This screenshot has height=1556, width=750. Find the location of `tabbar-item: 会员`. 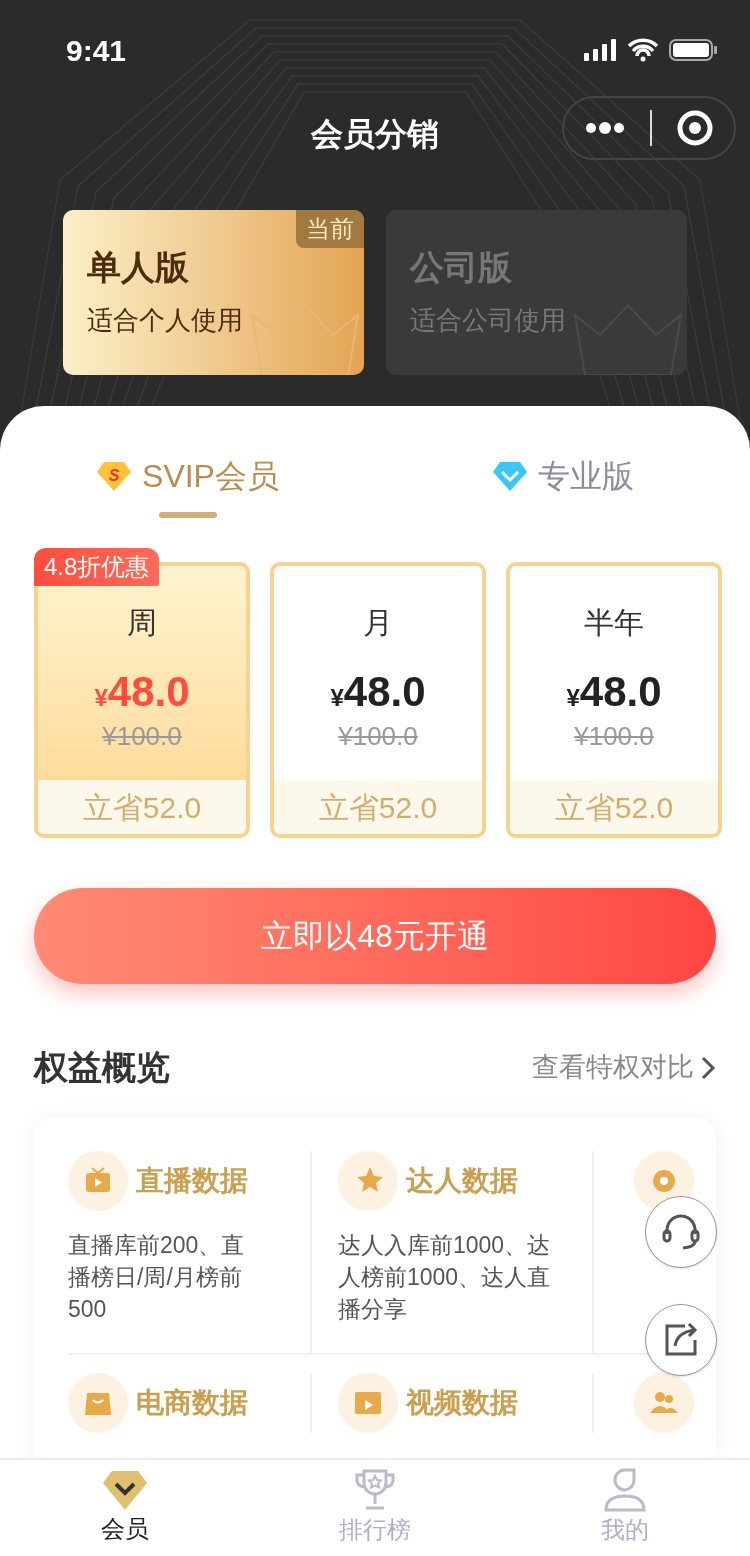

tabbar-item: 会员 is located at coordinates (125, 1508).